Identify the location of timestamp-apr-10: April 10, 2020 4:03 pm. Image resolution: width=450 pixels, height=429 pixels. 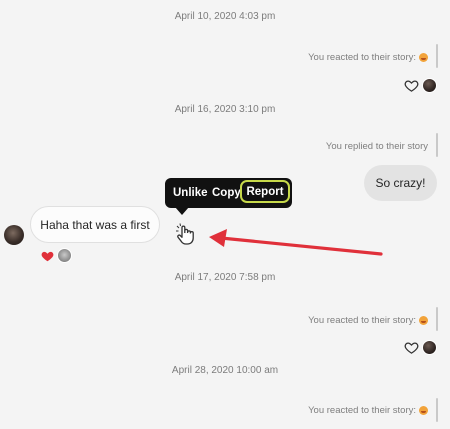
(225, 16).